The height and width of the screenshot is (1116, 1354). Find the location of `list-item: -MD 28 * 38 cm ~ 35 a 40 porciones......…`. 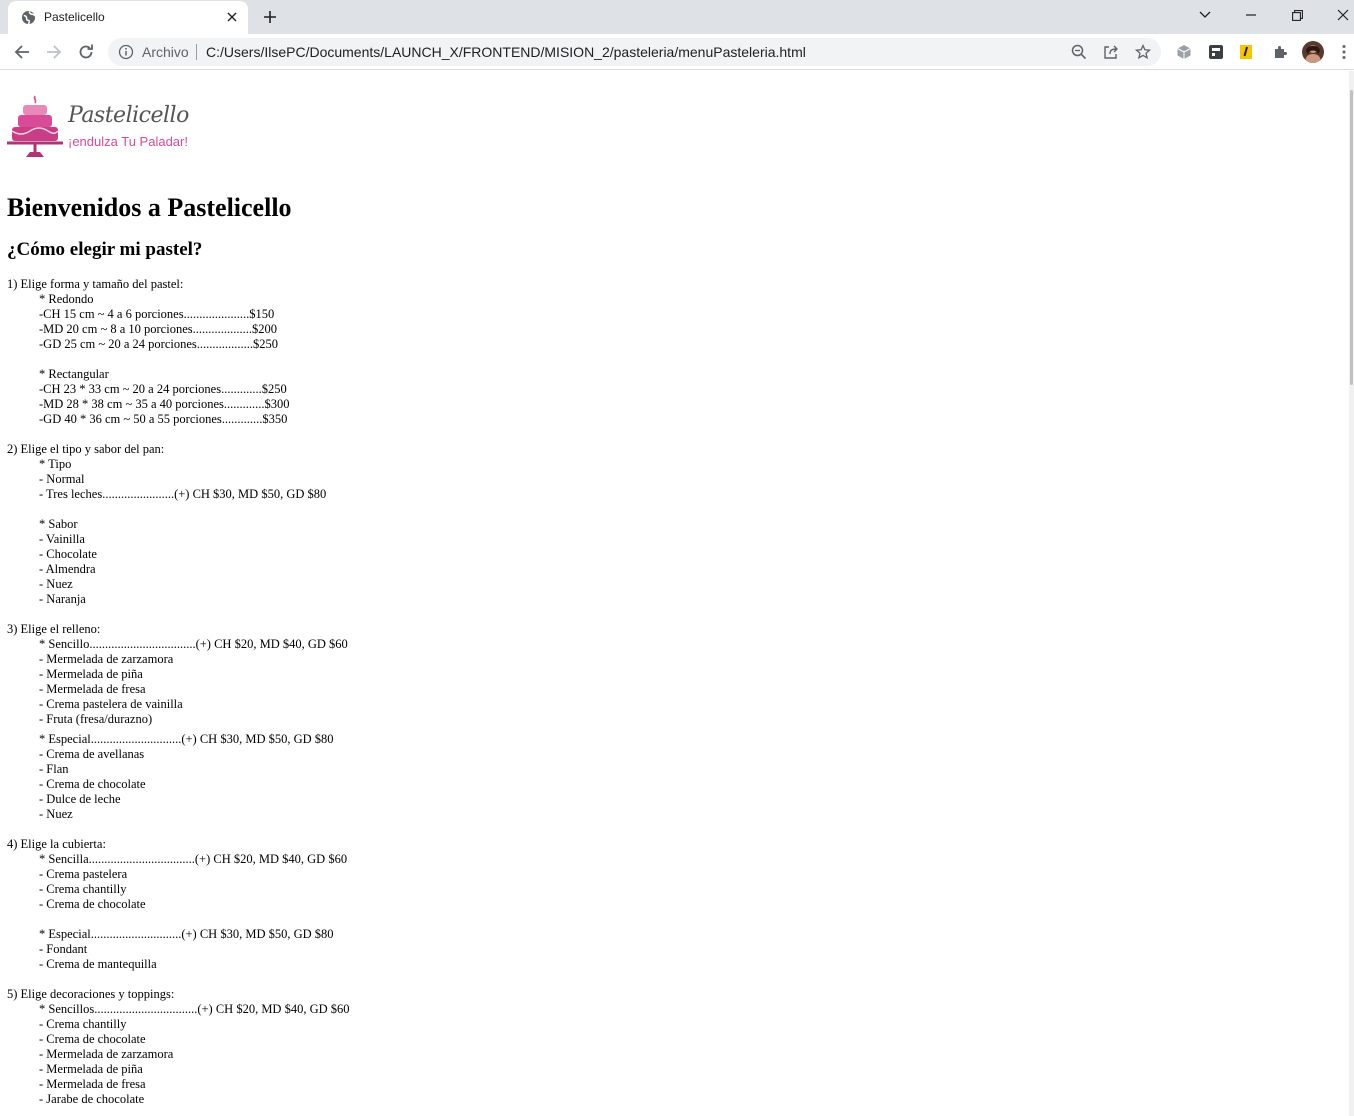

list-item: -MD 28 * 38 cm ~ 35 a 40 porciones......… is located at coordinates (164, 404).